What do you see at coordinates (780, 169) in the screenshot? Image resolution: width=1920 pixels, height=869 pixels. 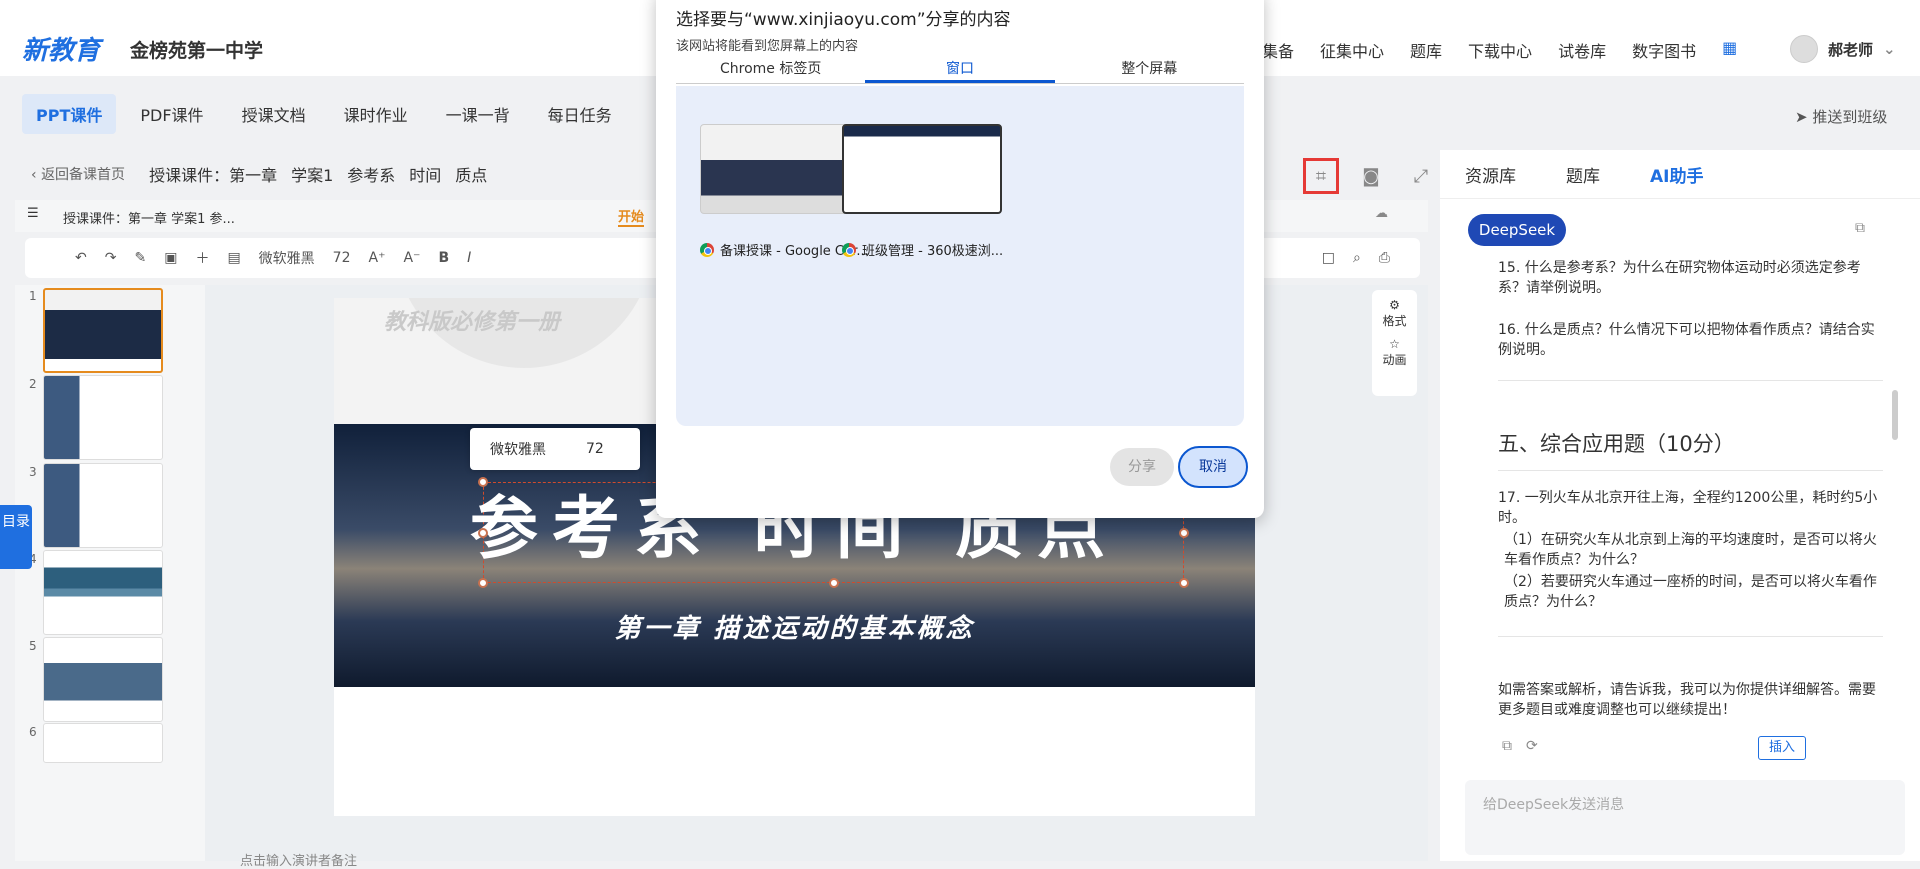 I see `window-preview-chrome` at bounding box center [780, 169].